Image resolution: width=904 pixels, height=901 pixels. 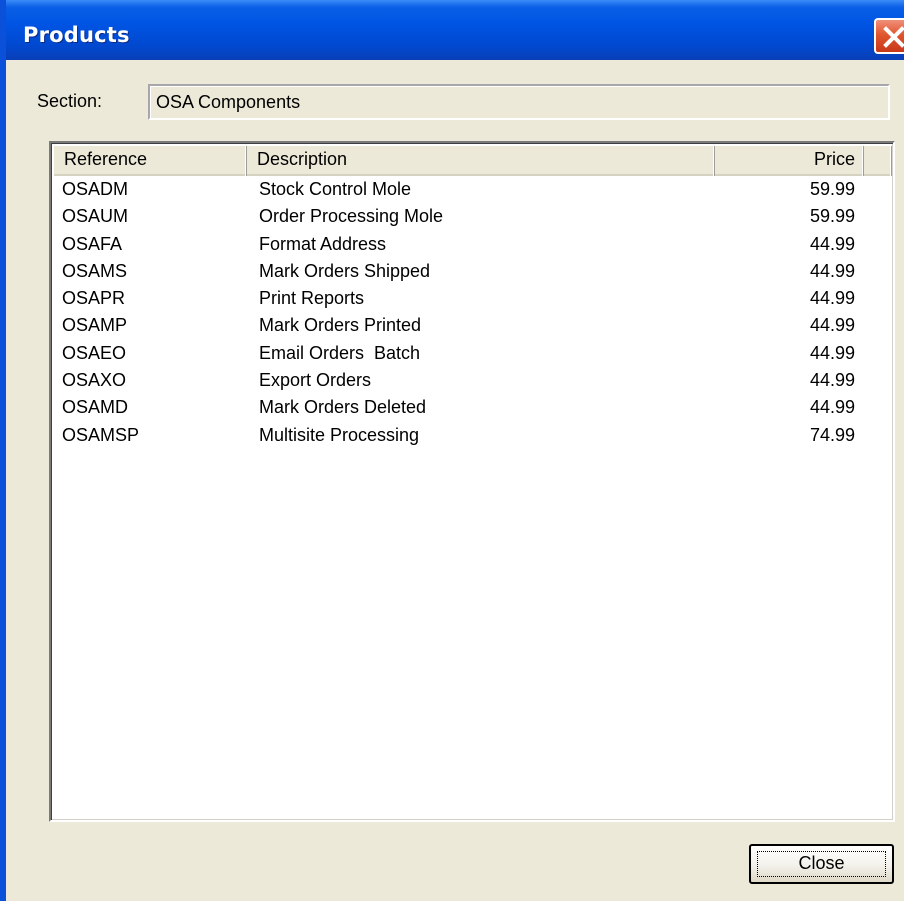 I want to click on focus-rectangle, so click(x=821, y=864).